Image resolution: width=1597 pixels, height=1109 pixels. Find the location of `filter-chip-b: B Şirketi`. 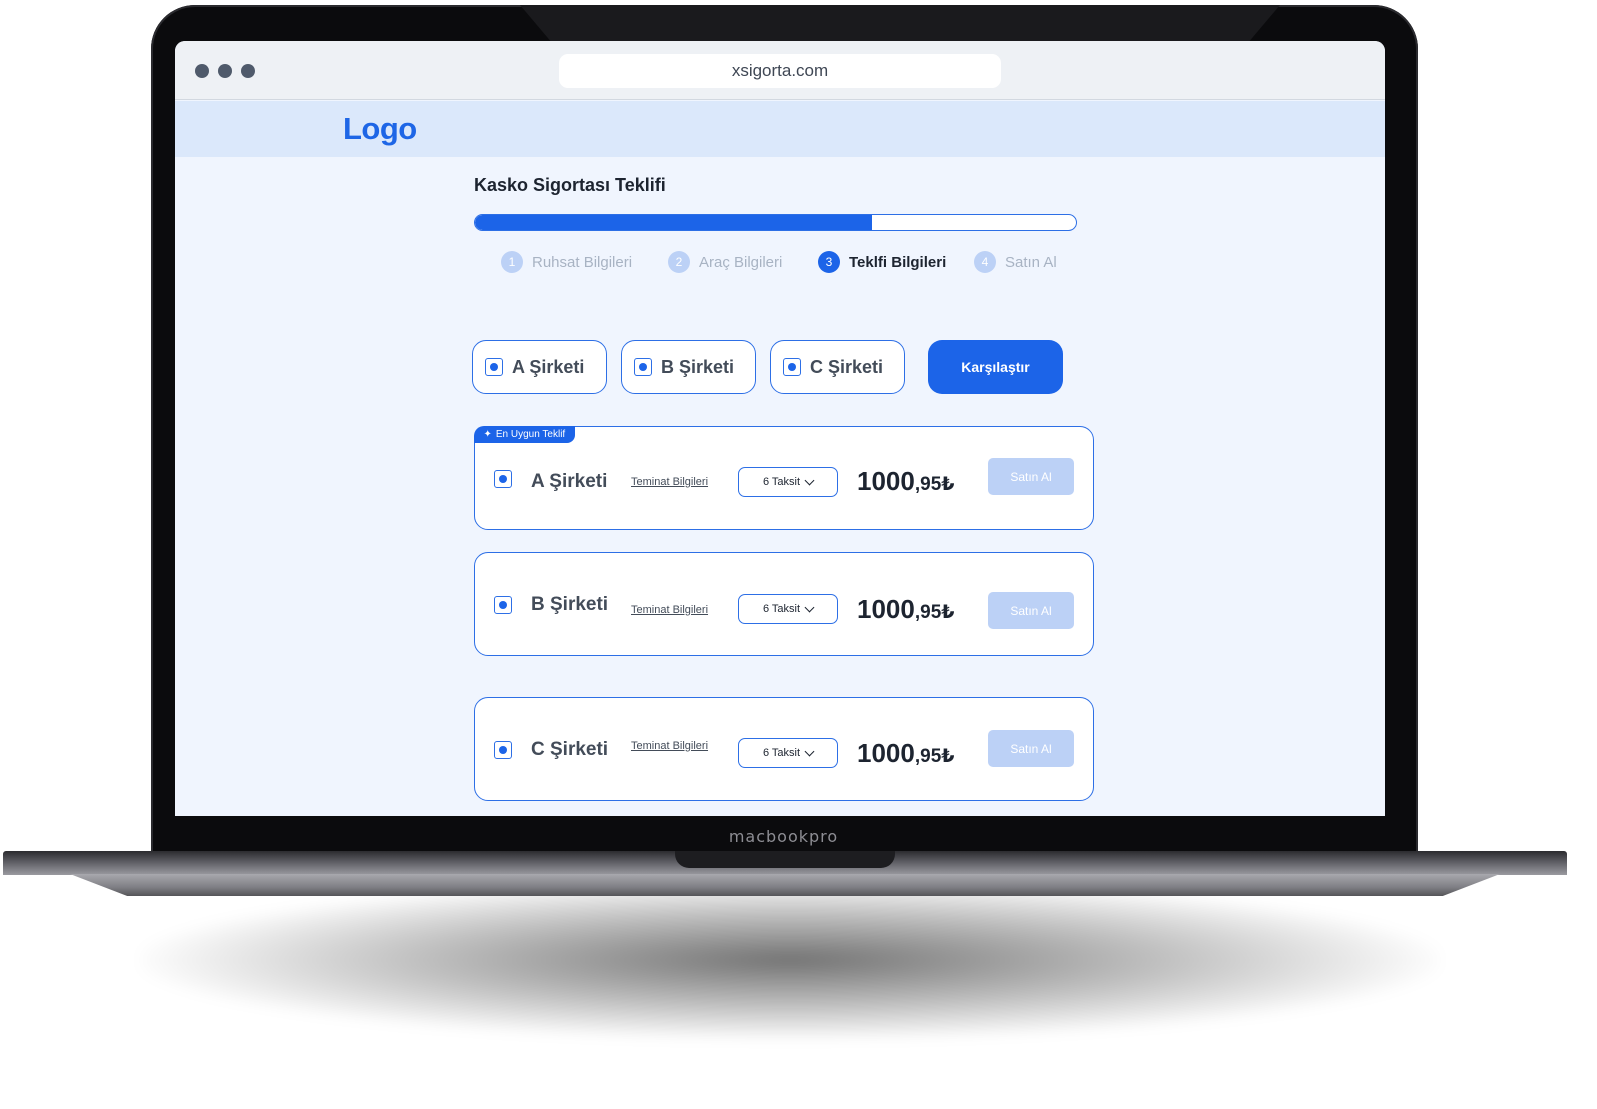

filter-chip-b: B Şirketi is located at coordinates (688, 367).